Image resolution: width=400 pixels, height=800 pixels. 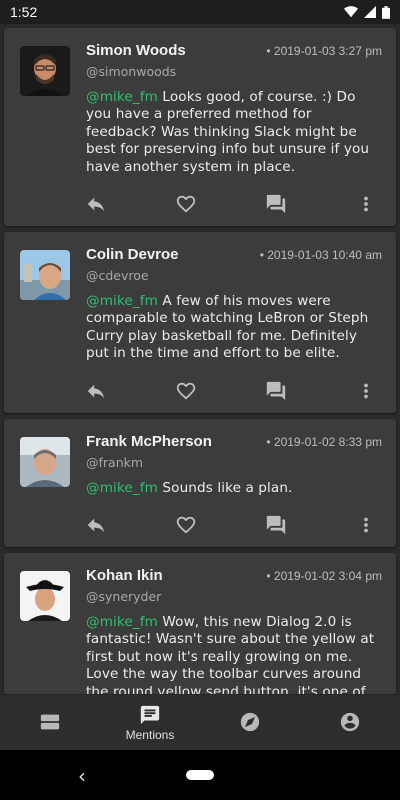 What do you see at coordinates (132, 254) in the screenshot?
I see `author-name: Colin Devroe` at bounding box center [132, 254].